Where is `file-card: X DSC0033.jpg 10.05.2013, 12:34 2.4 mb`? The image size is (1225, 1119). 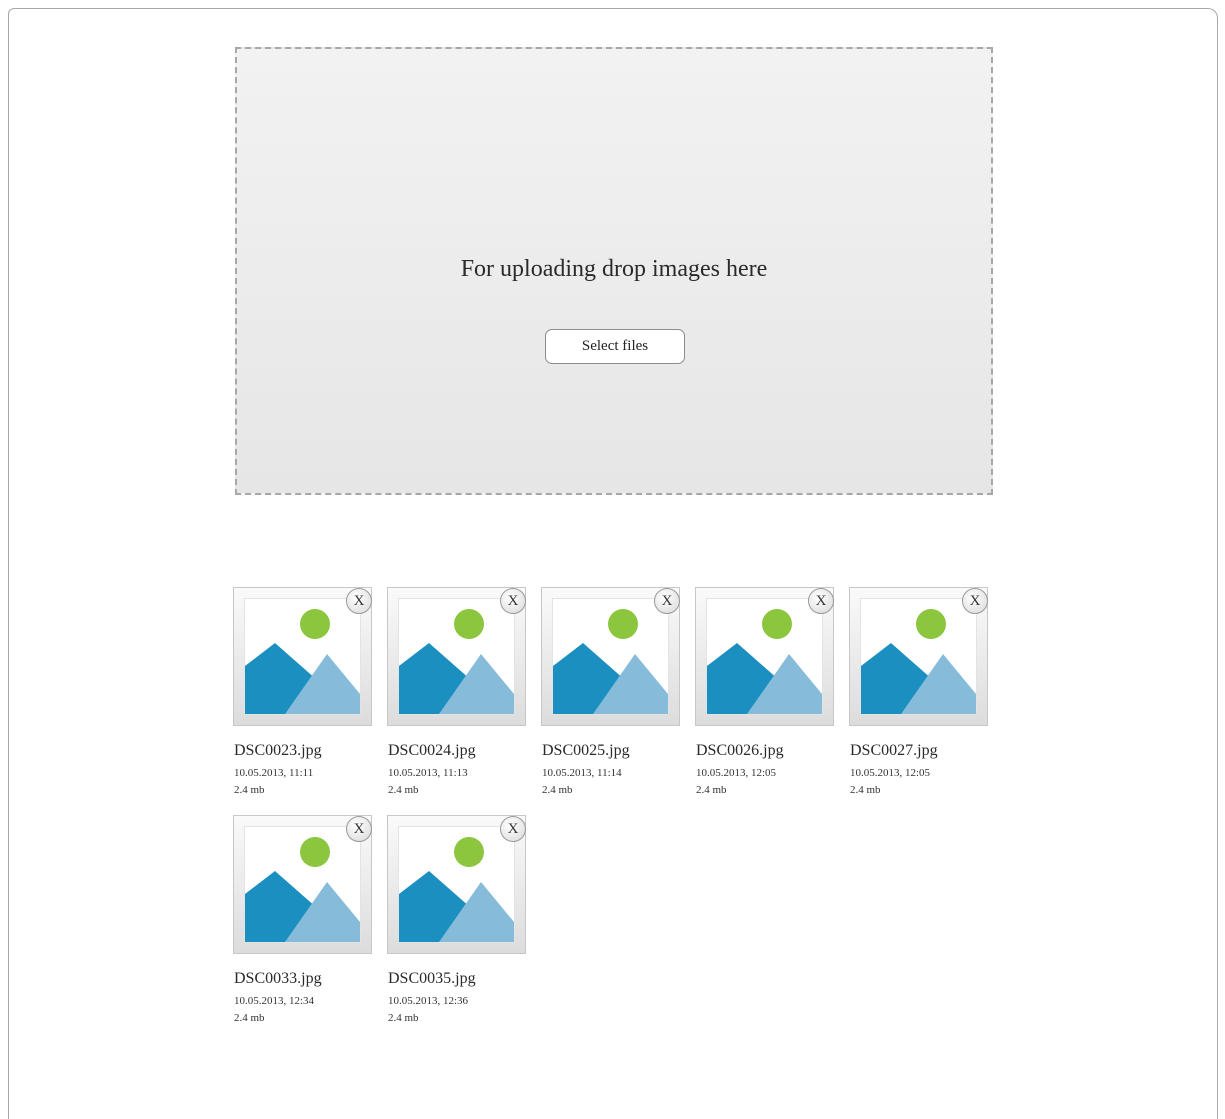
file-card: X DSC0033.jpg 10.05.2013, 12:34 2.4 mb is located at coordinates (302, 927).